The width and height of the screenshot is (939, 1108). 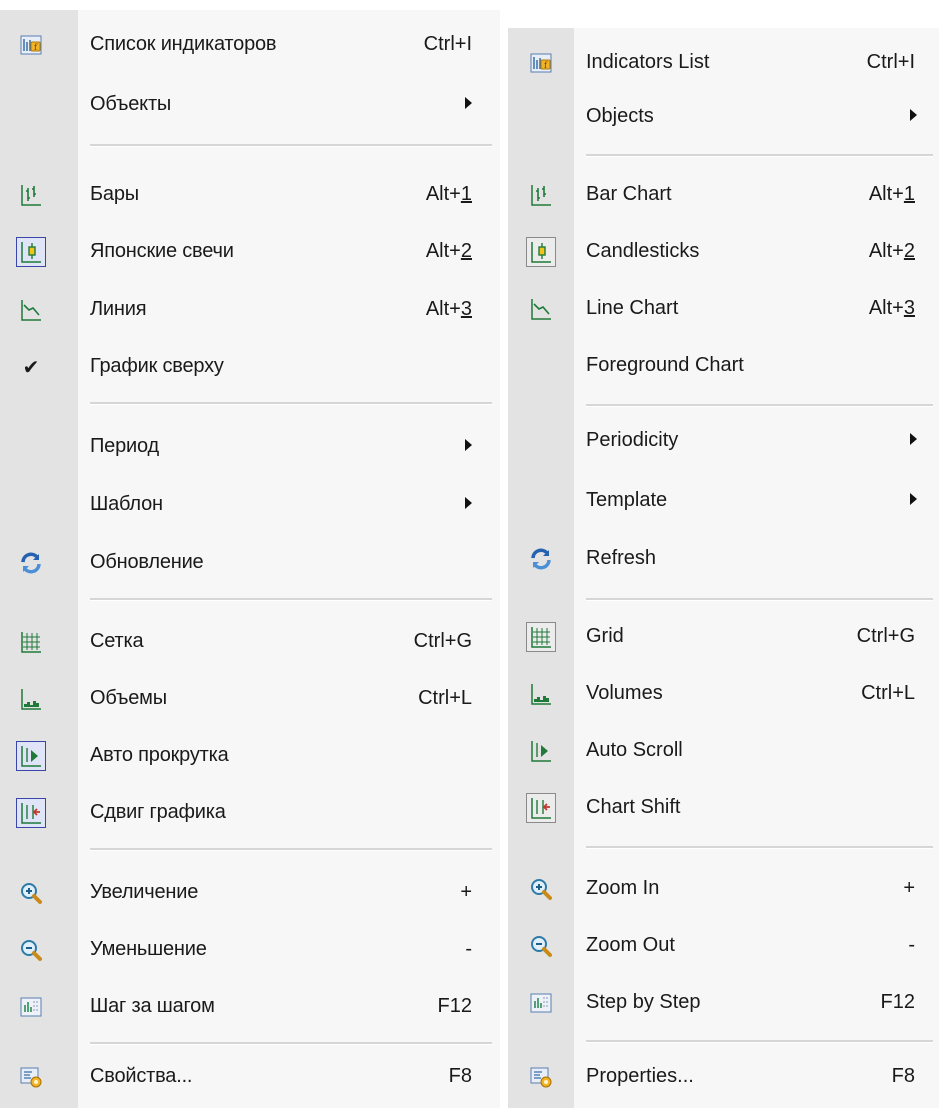 I want to click on menu-item-properties: Properties... F8, so click(x=723, y=1077).